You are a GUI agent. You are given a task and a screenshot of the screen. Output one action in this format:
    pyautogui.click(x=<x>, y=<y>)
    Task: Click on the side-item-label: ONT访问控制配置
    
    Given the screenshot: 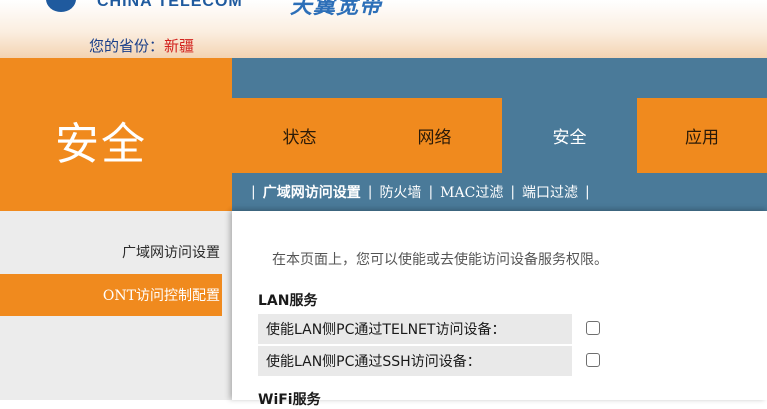 What is the action you would take?
    pyautogui.click(x=161, y=296)
    